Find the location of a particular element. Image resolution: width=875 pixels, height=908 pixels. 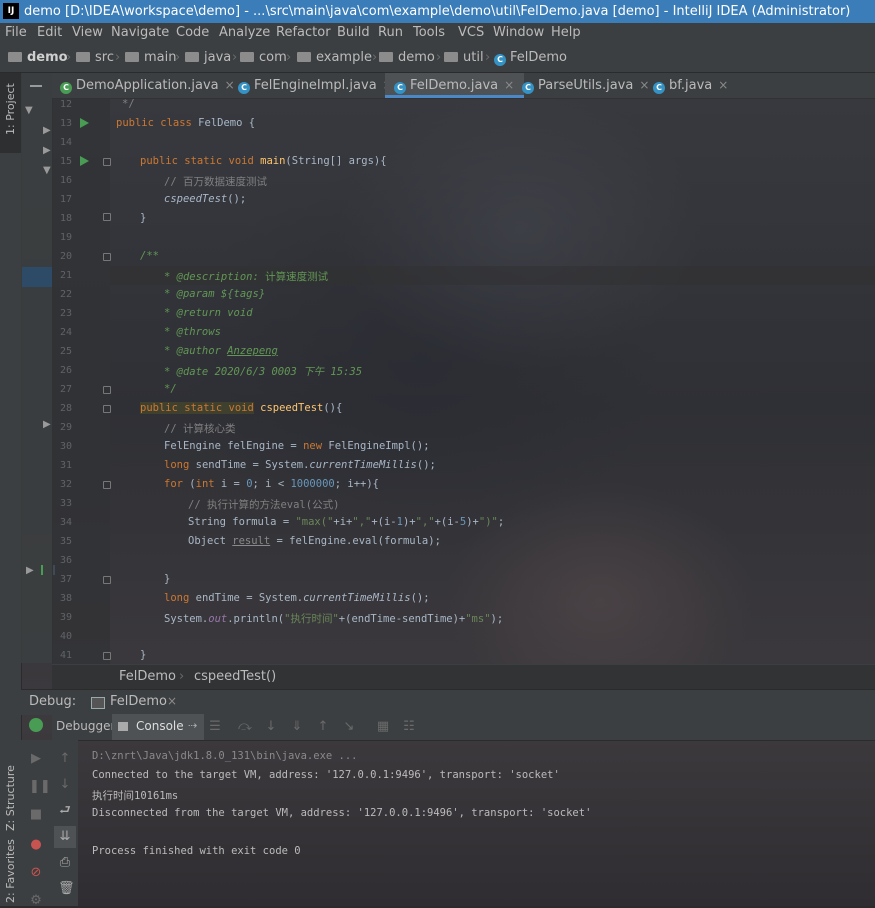

crumb-feldemo: C FelDemo is located at coordinates (530, 58).